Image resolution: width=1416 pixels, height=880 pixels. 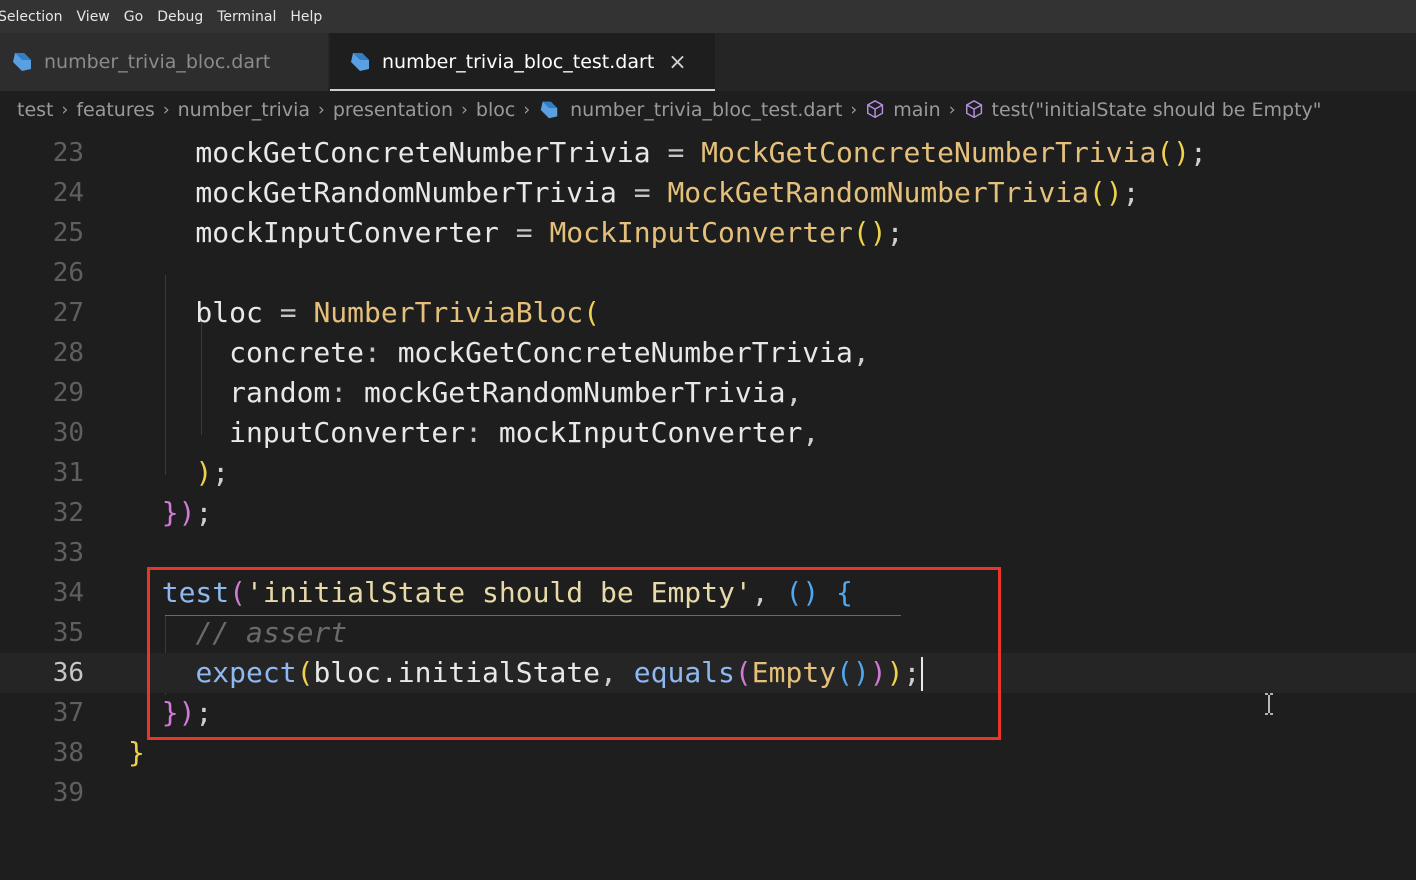 What do you see at coordinates (244, 110) in the screenshot?
I see `breadcrumb-item: number_trivia` at bounding box center [244, 110].